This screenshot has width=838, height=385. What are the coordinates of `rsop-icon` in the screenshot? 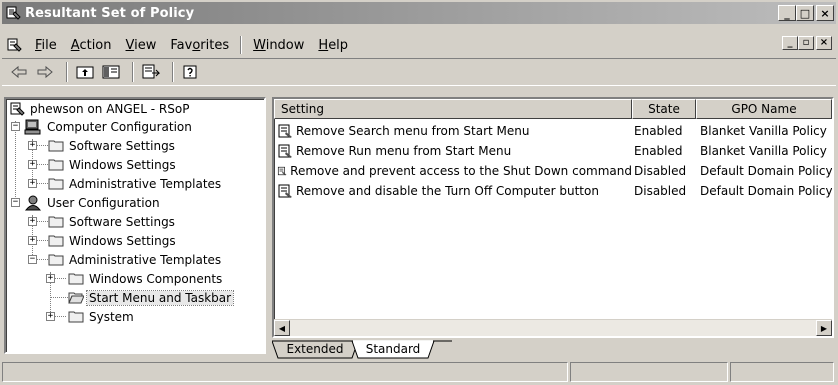 It's located at (17, 109).